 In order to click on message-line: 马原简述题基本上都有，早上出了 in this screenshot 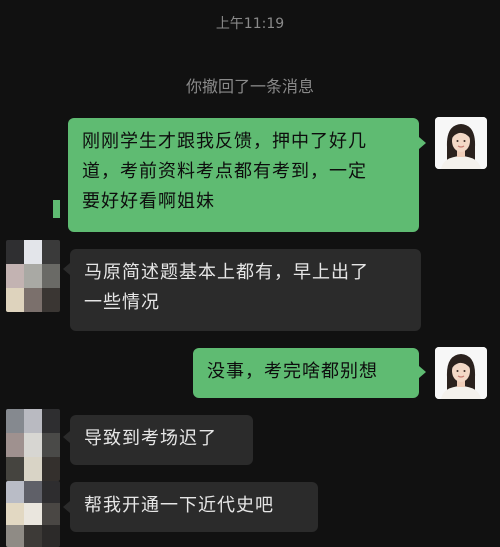, I will do `click(226, 272)`.